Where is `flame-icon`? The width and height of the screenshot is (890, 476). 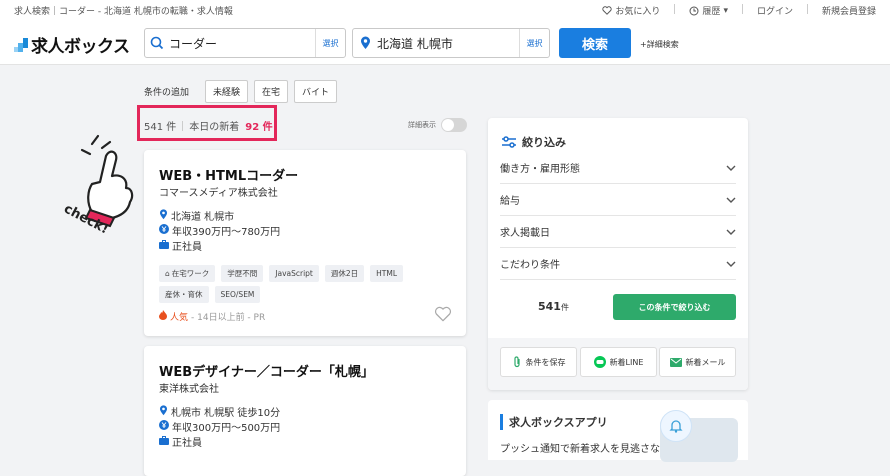 flame-icon is located at coordinates (163, 316).